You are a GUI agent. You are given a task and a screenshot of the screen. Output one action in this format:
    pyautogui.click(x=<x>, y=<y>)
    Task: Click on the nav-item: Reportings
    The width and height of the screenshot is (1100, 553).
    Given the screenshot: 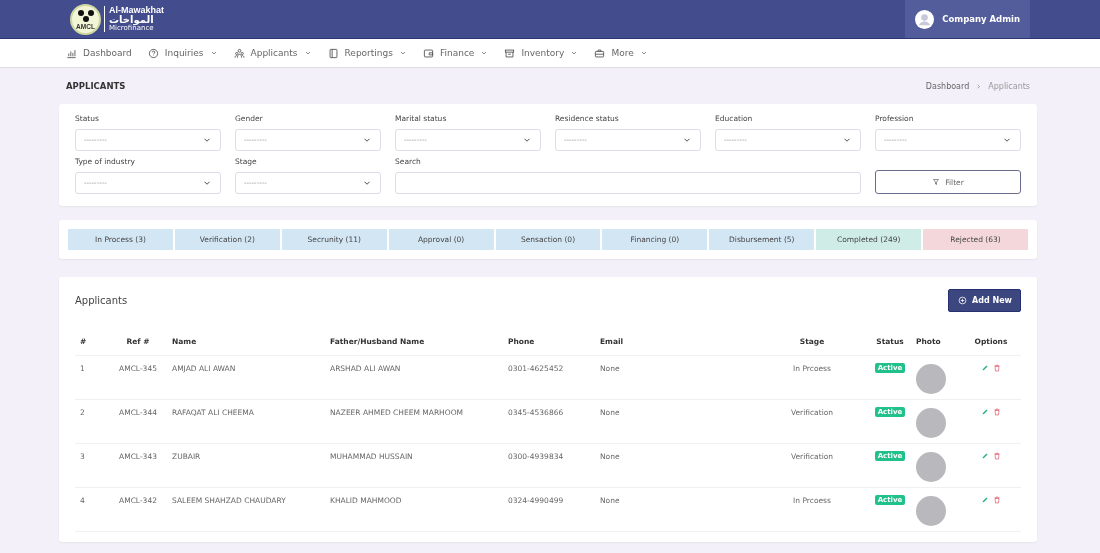 What is the action you would take?
    pyautogui.click(x=367, y=53)
    